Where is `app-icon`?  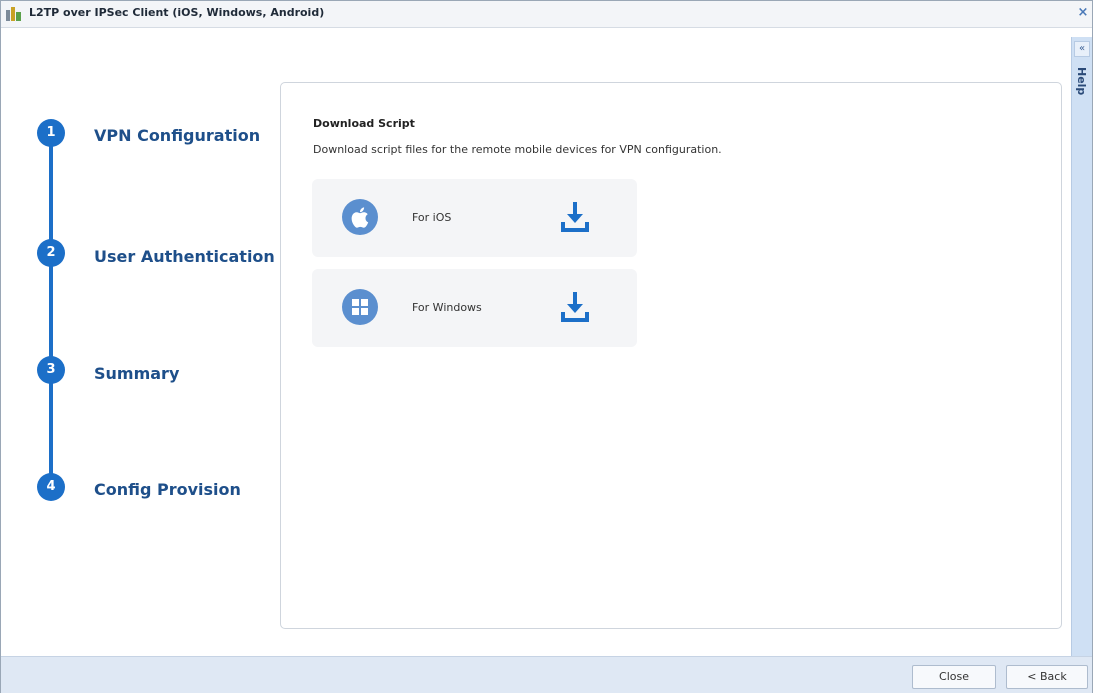 app-icon is located at coordinates (13, 14).